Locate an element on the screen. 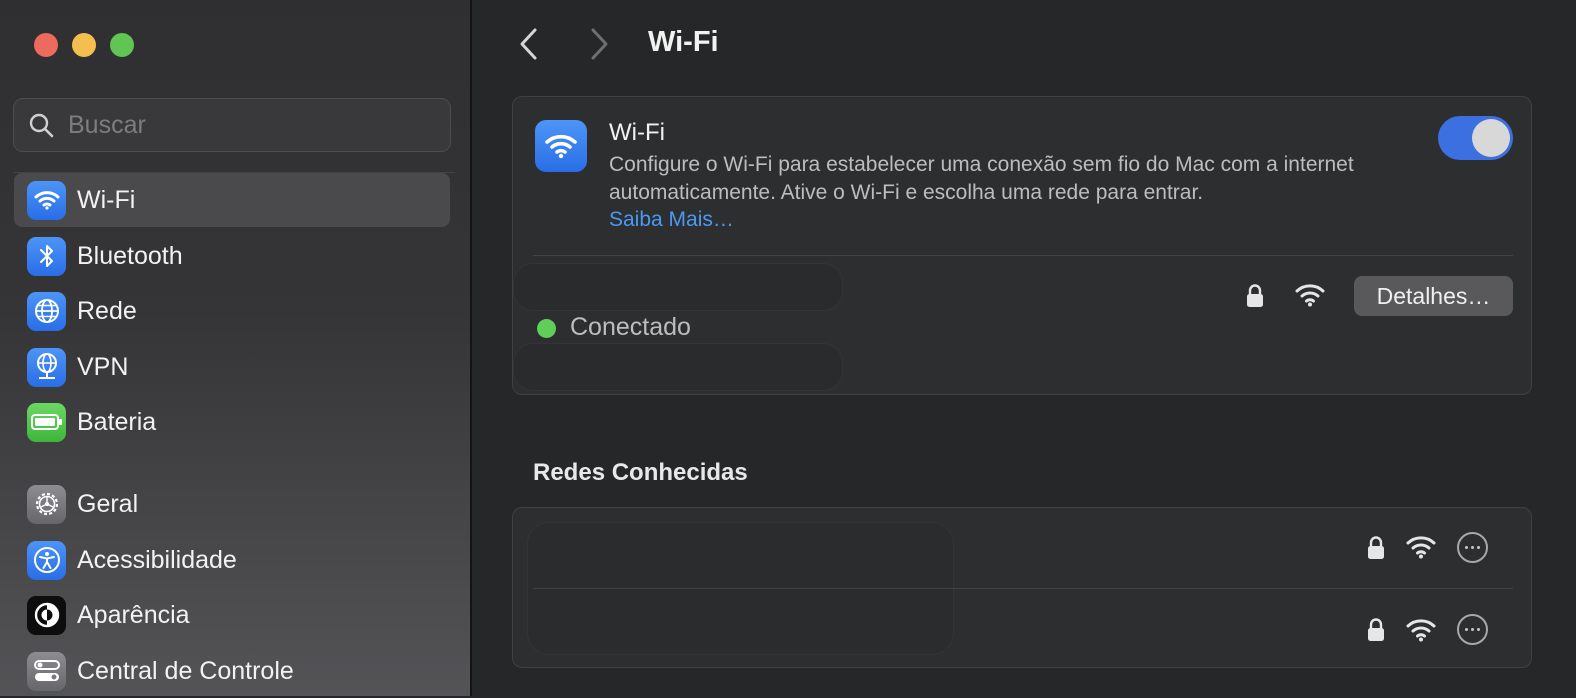  sidebar-item-appearance: Aparência is located at coordinates (232, 615).